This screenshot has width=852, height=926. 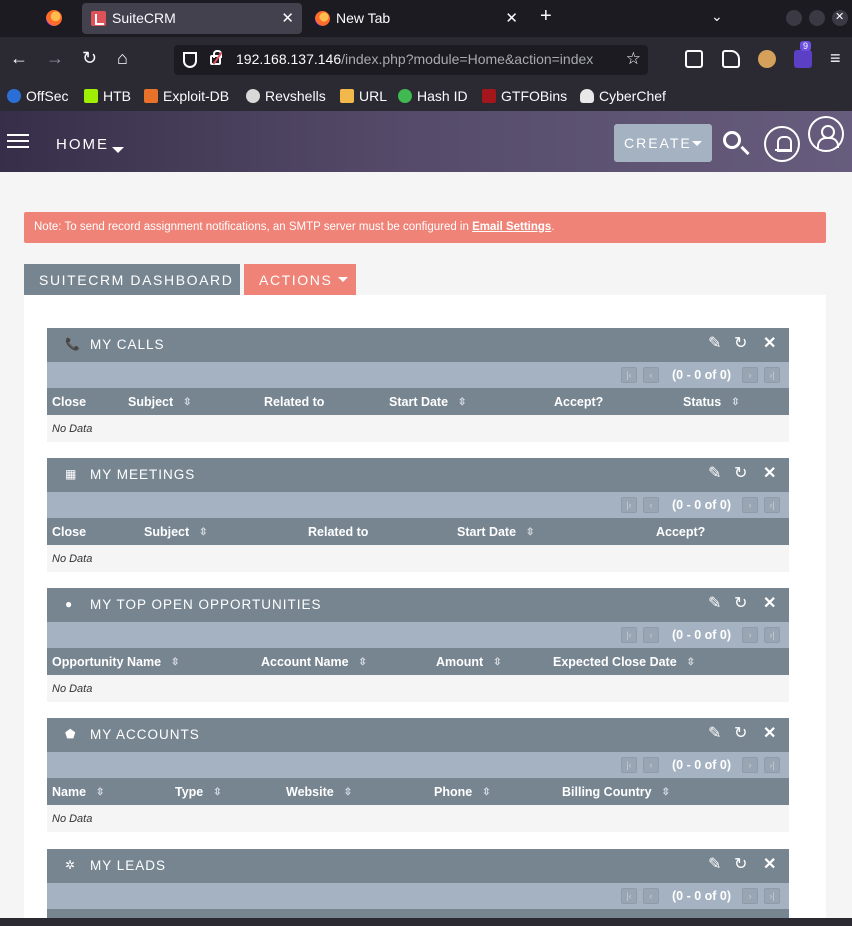 I want to click on column-header: Phone ⇳, so click(x=462, y=792).